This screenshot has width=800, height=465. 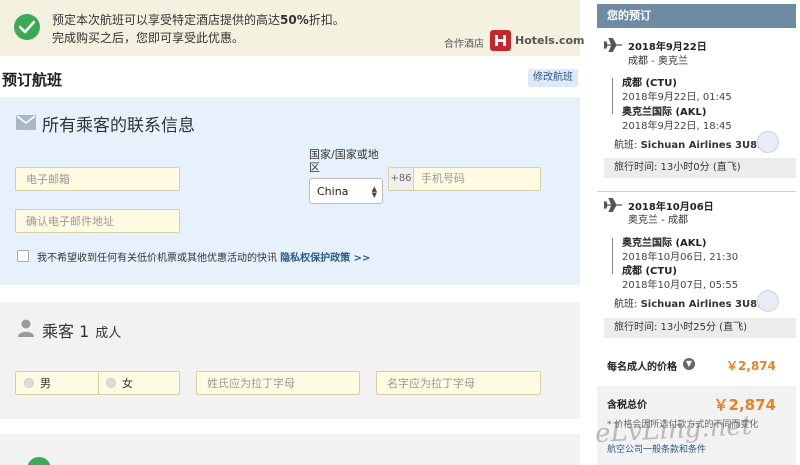 What do you see at coordinates (680, 285) in the screenshot?
I see `return-arrival-time: 2018年10月07日, 05:55` at bounding box center [680, 285].